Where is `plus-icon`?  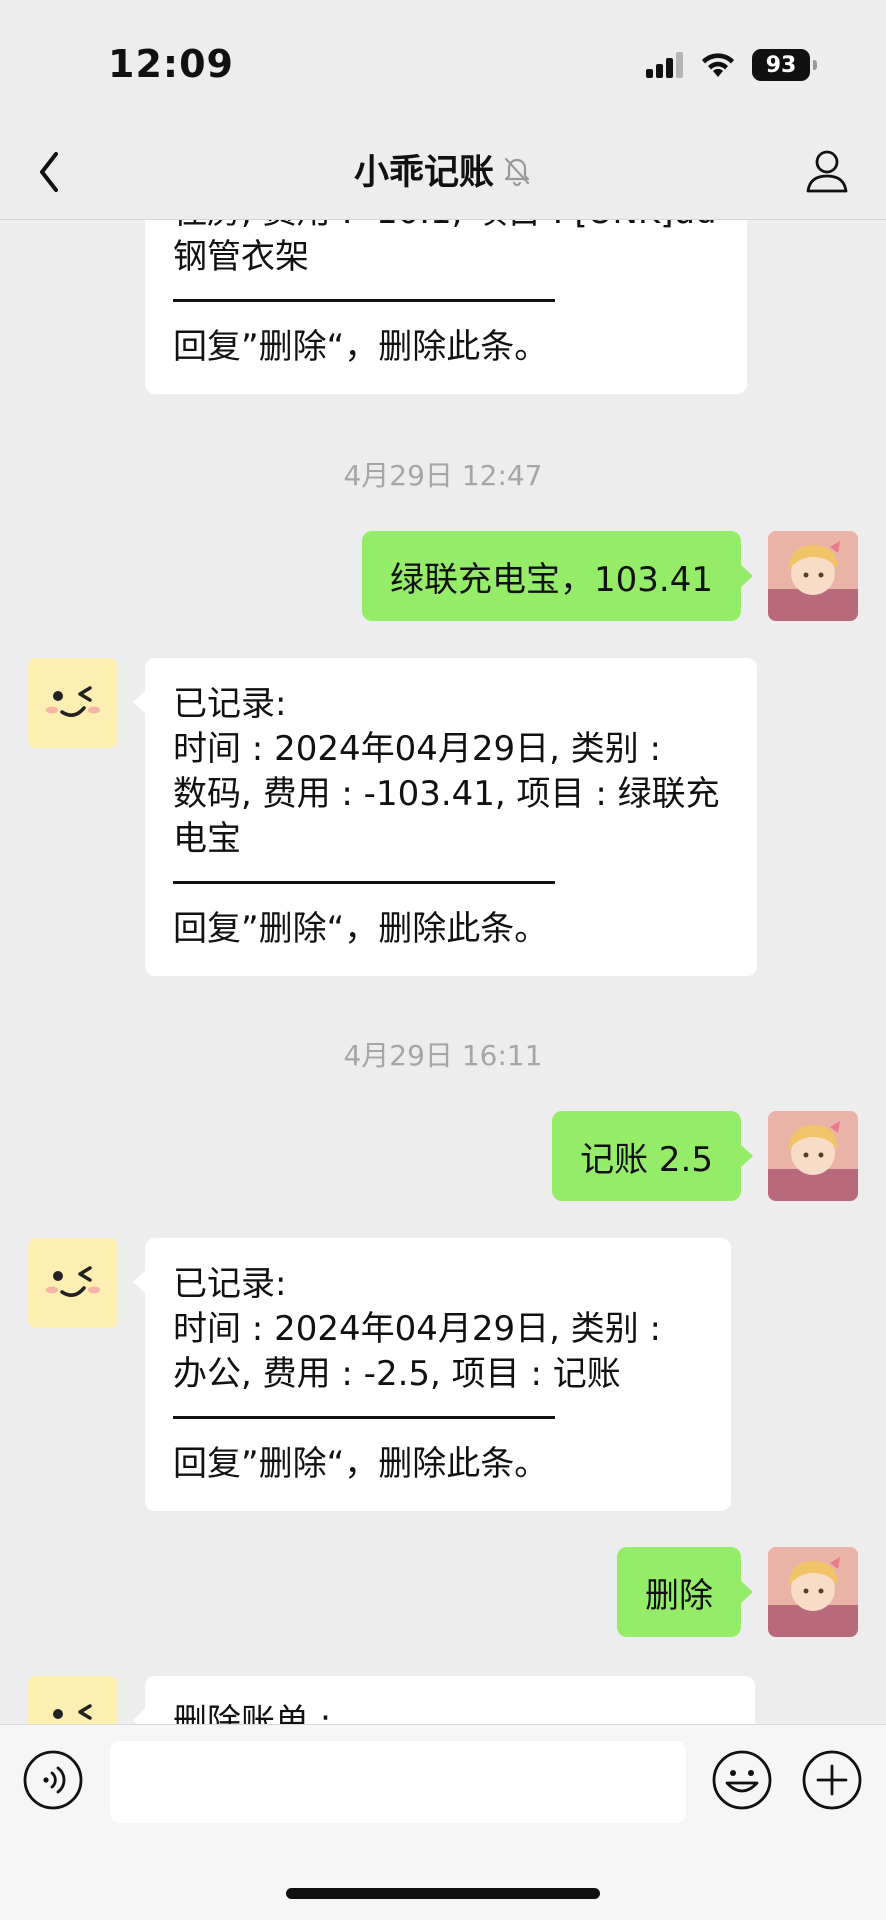
plus-icon is located at coordinates (832, 1780).